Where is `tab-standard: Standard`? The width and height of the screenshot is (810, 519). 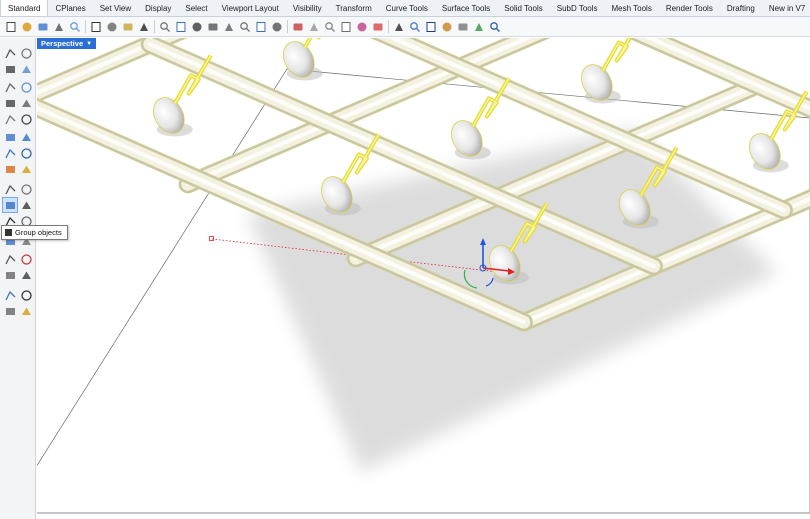
tab-standard: Standard is located at coordinates (24, 8).